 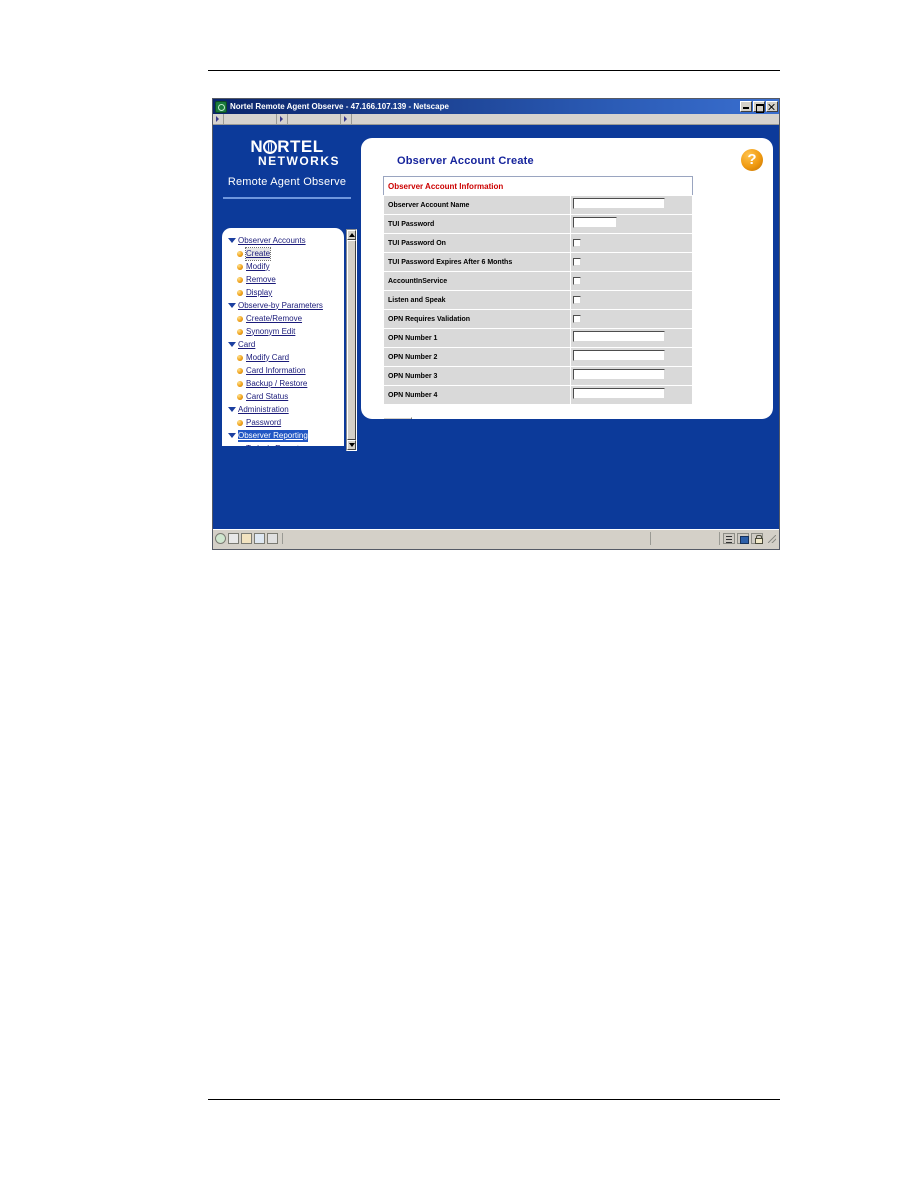 I want to click on scroll-up-arrow-icon, so click(x=351, y=235).